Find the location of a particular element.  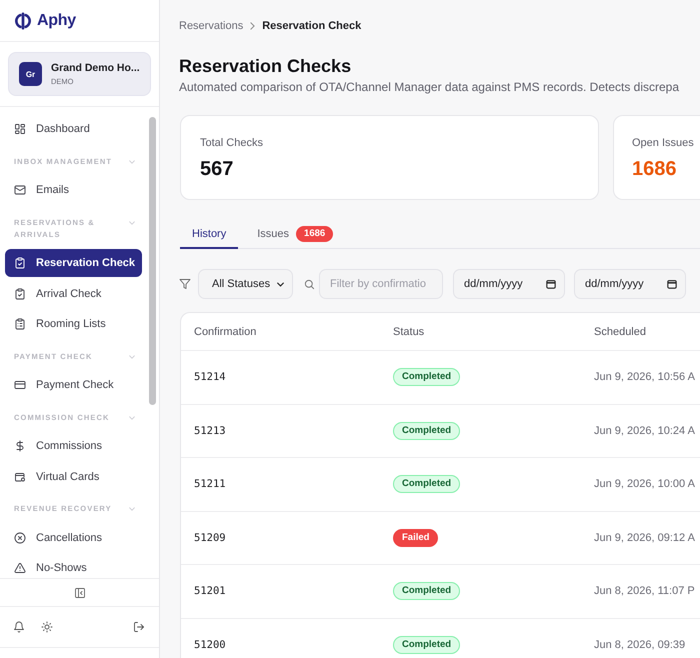

breadcrumb-link: Reservations is located at coordinates (211, 26).